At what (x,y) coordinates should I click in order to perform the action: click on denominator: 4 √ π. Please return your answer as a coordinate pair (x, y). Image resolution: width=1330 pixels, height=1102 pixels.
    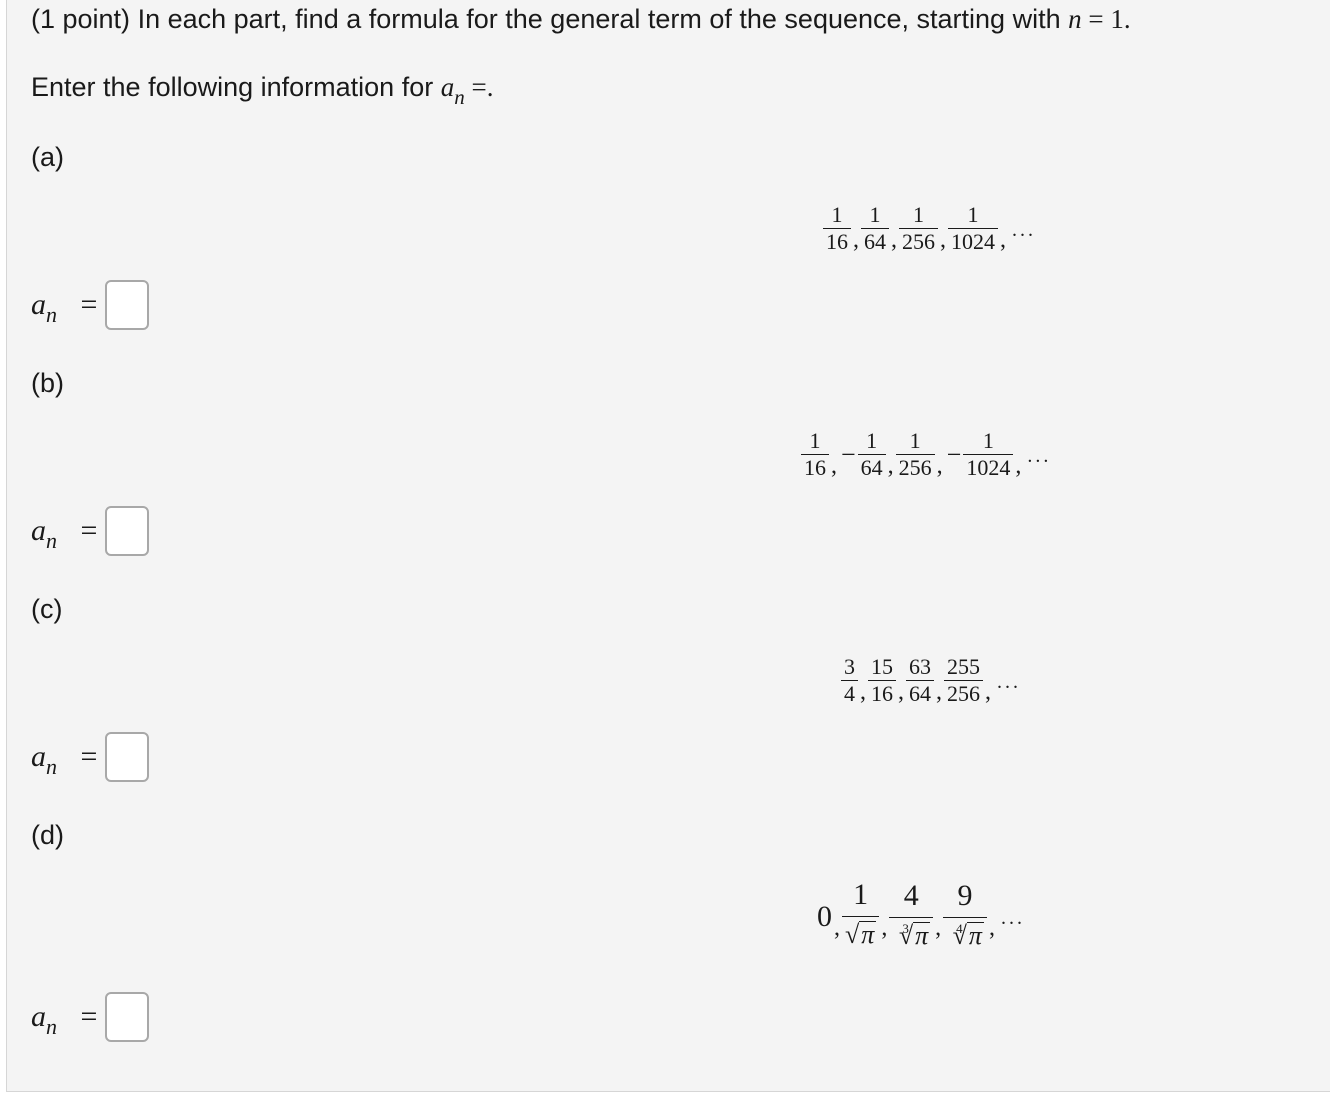
    Looking at the image, I should click on (965, 934).